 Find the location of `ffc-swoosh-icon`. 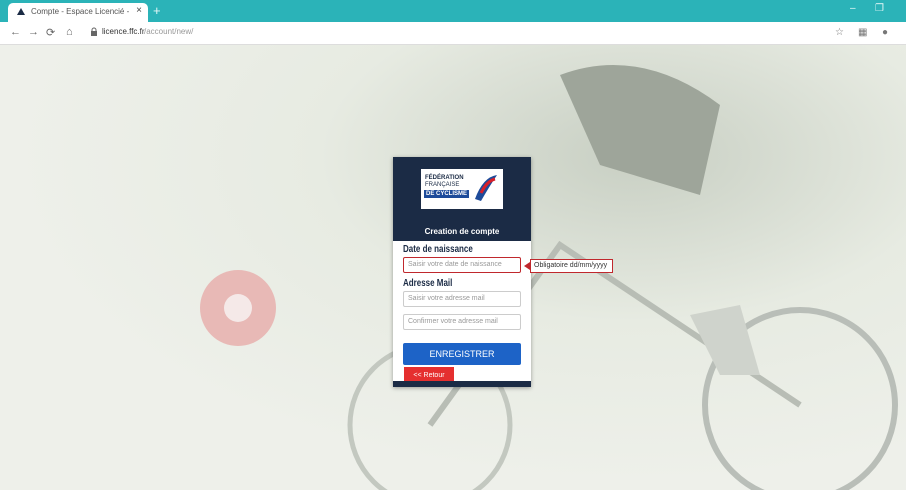

ffc-swoosh-icon is located at coordinates (486, 188).